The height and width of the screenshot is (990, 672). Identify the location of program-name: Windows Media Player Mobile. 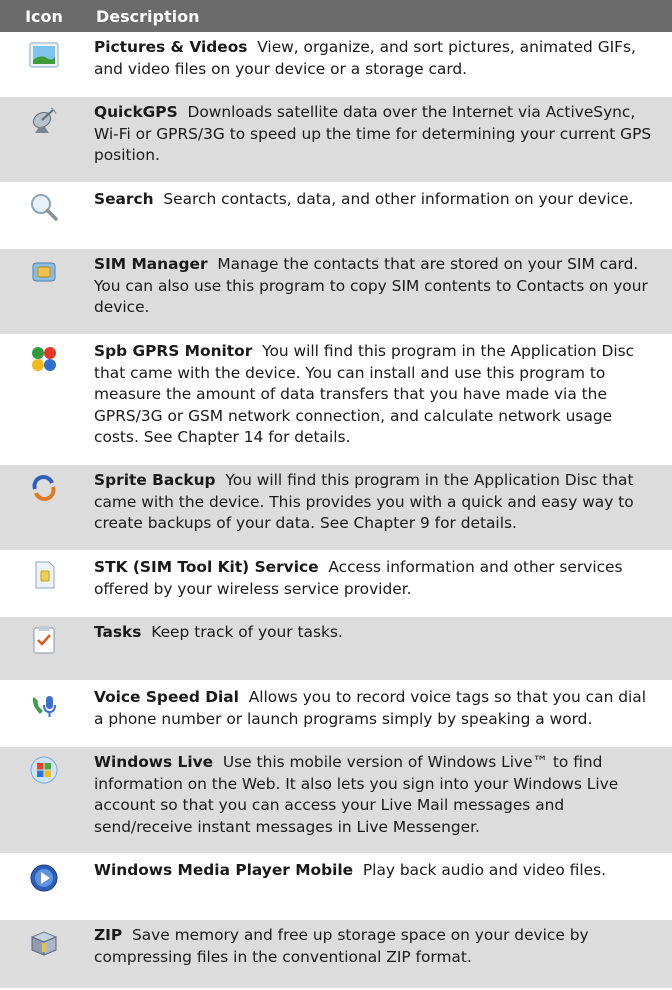
(224, 870).